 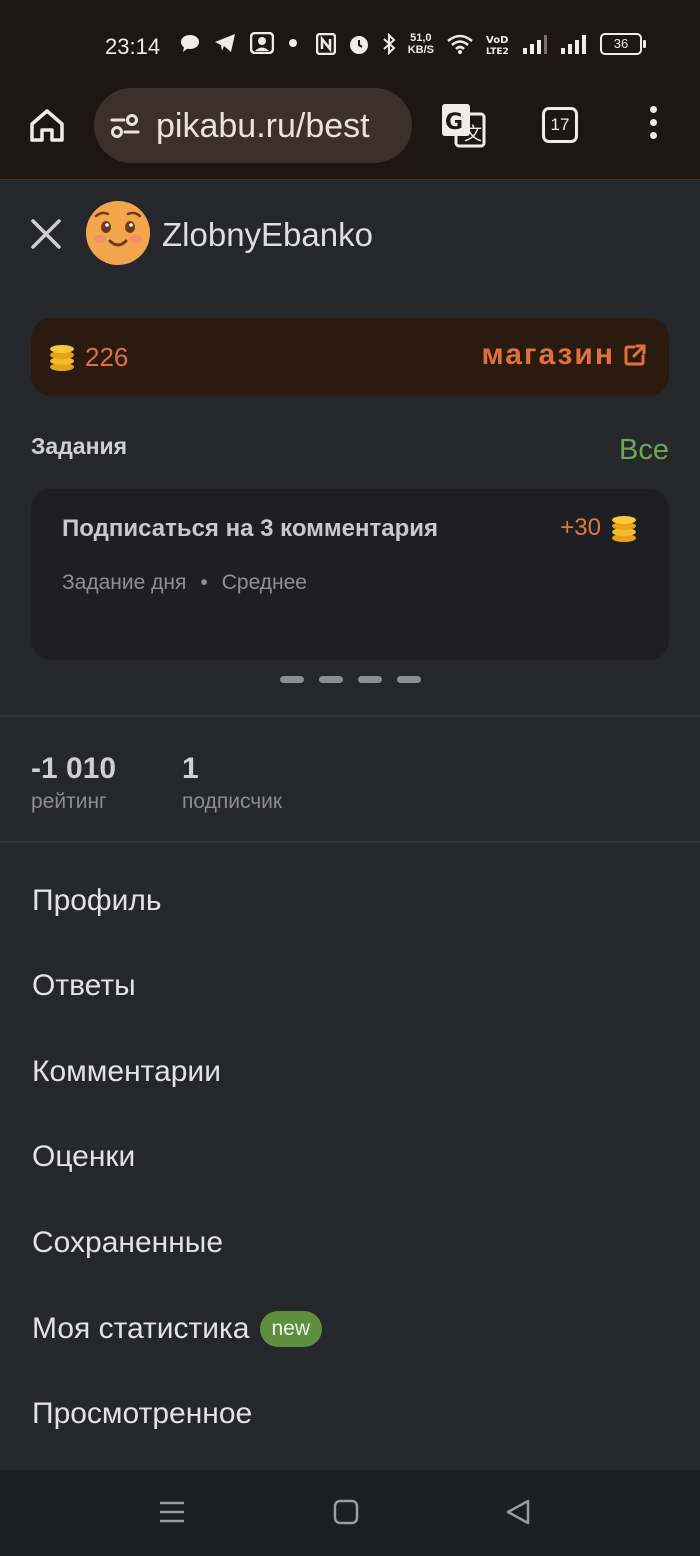 I want to click on stat-label: подписчик, so click(x=232, y=801).